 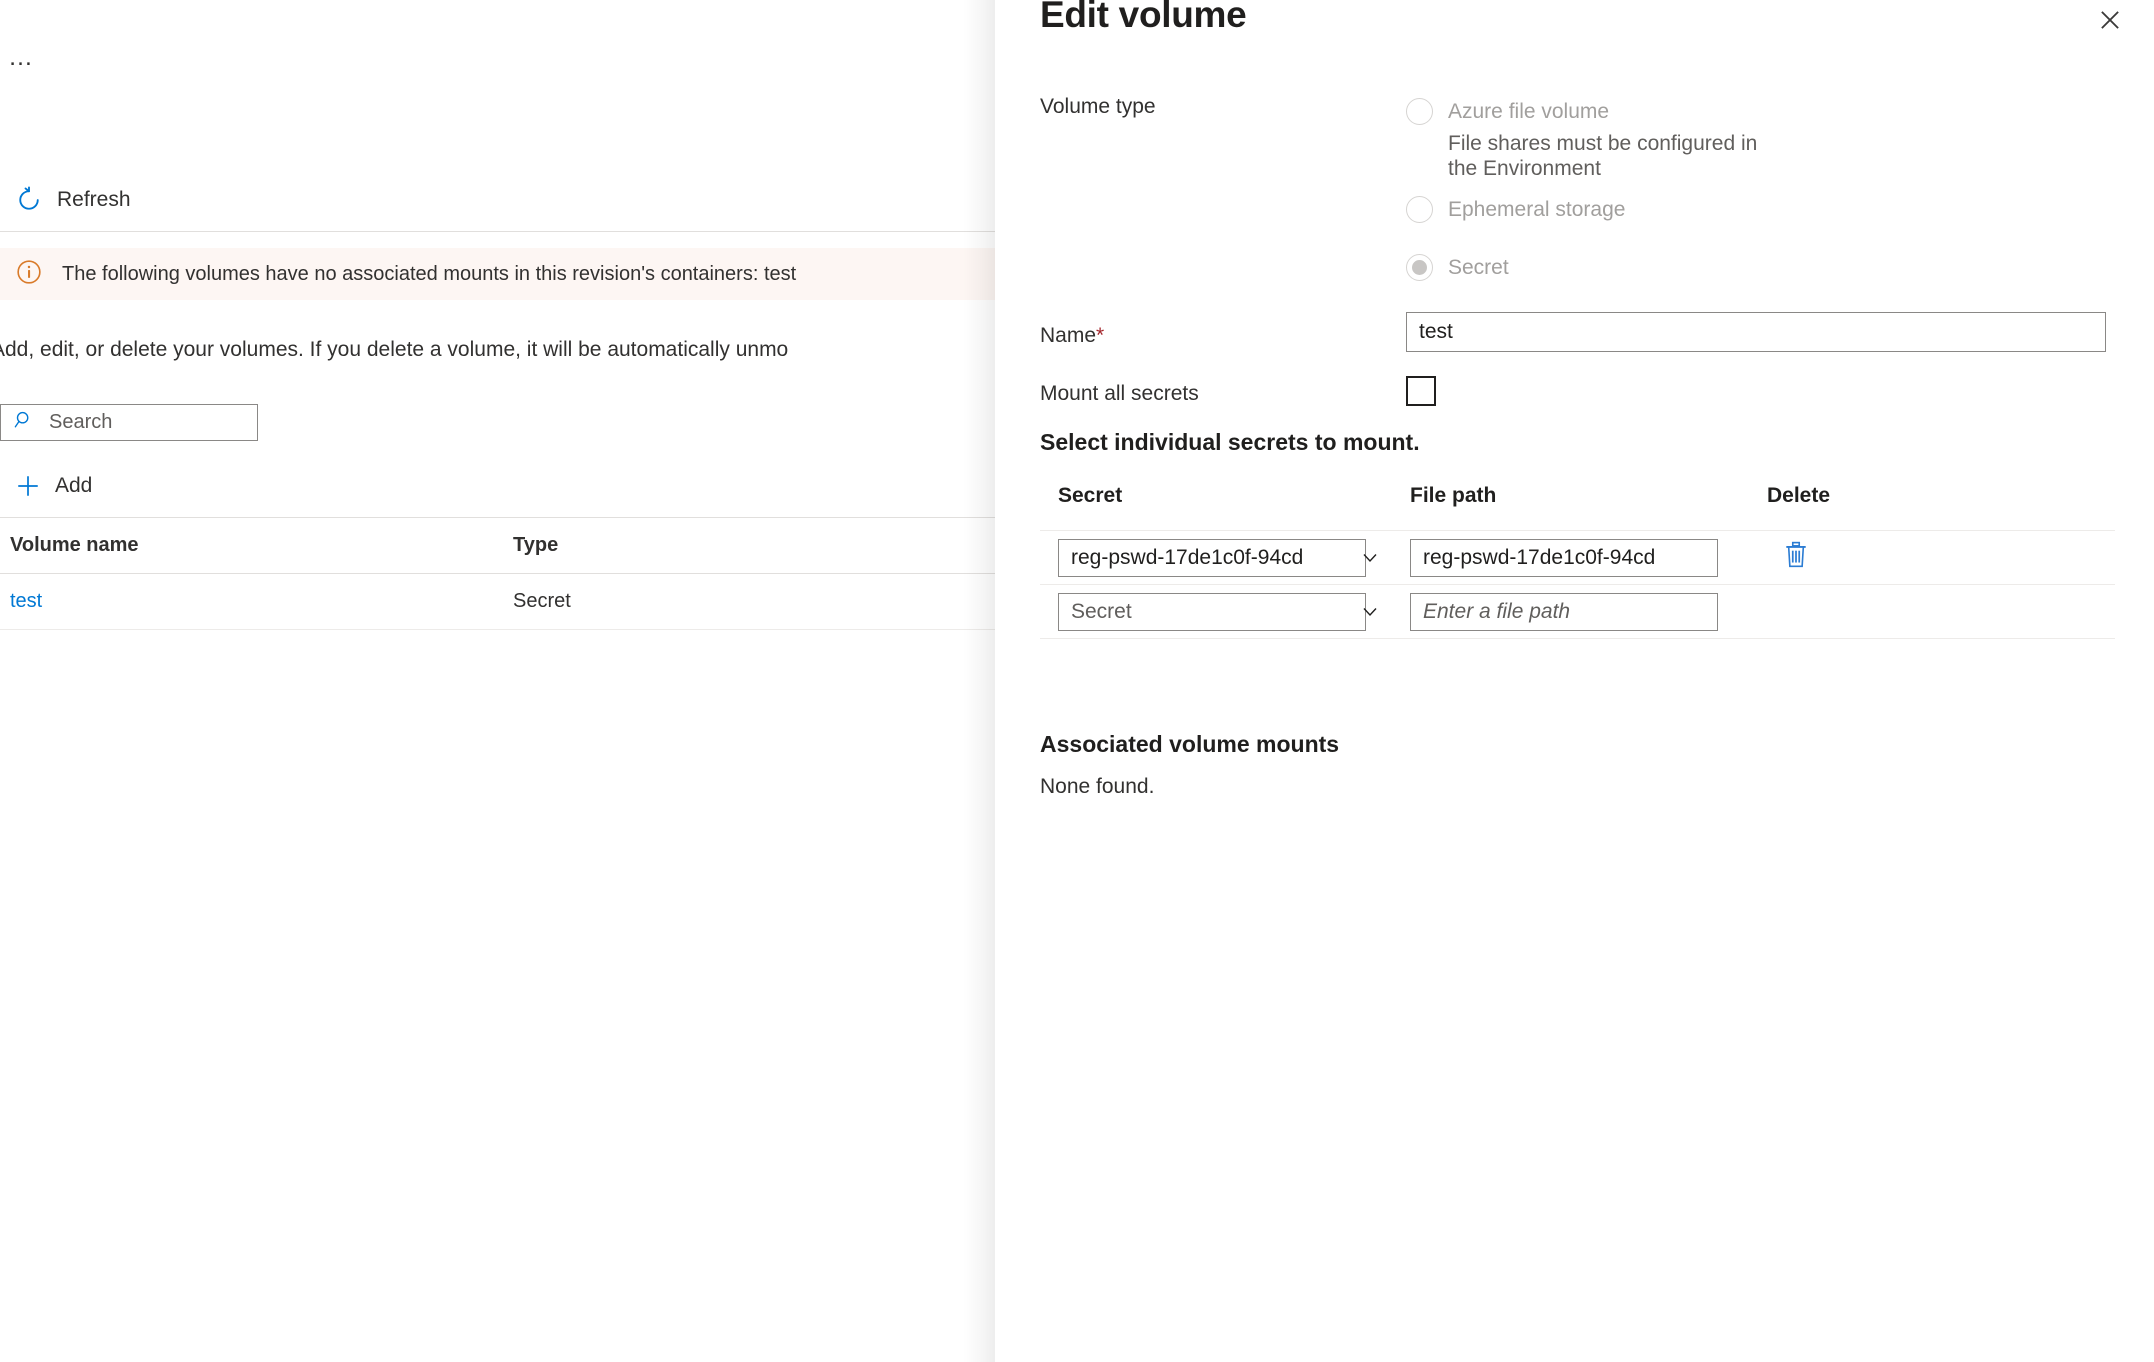 What do you see at coordinates (1827, 558) in the screenshot?
I see `cell-delete` at bounding box center [1827, 558].